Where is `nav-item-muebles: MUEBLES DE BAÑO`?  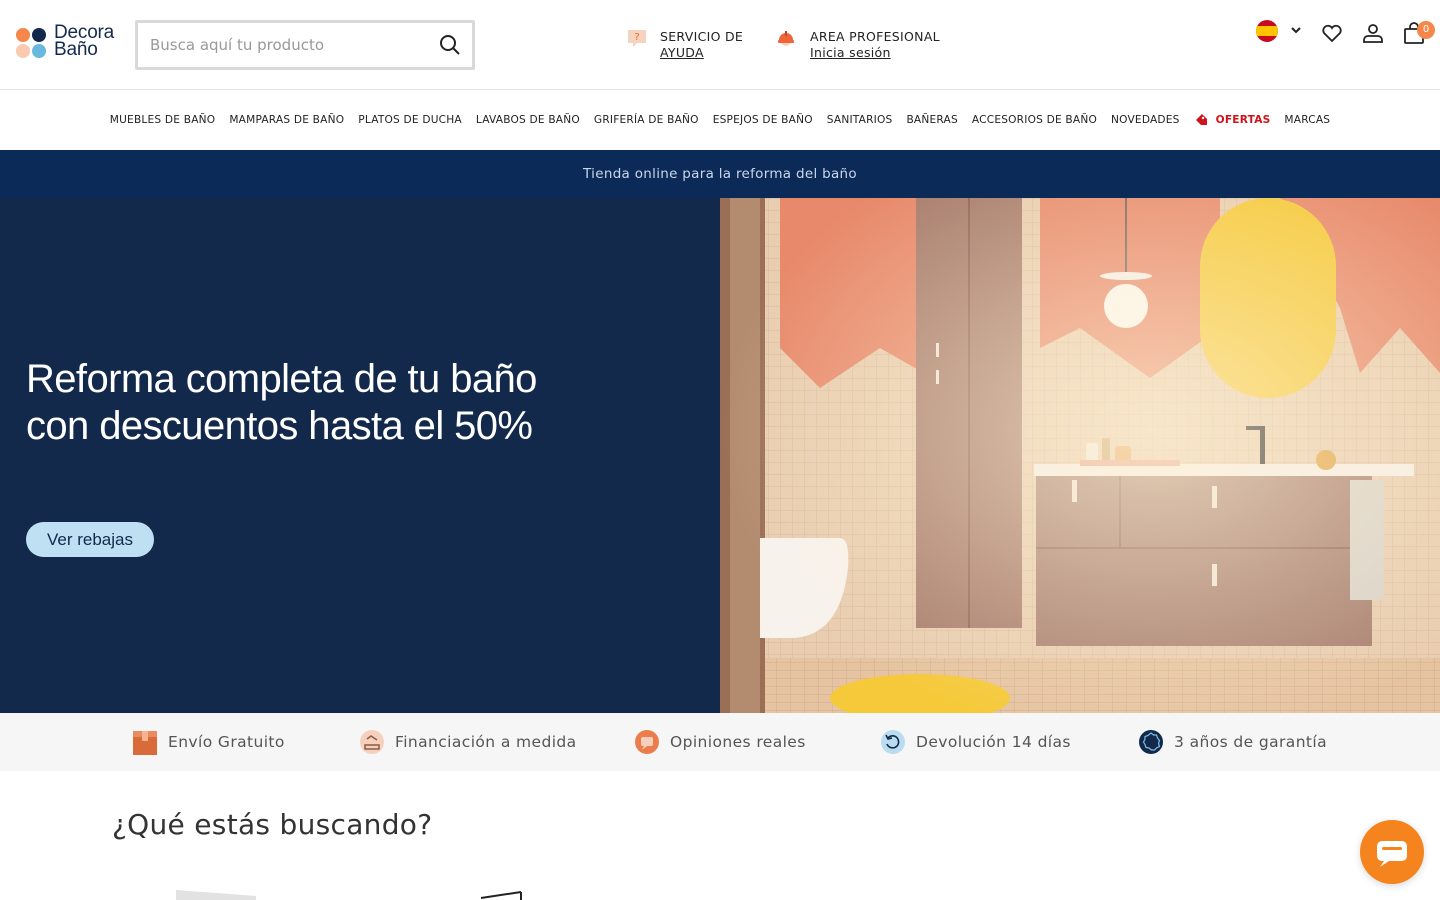
nav-item-muebles: MUEBLES DE BAÑO is located at coordinates (163, 120).